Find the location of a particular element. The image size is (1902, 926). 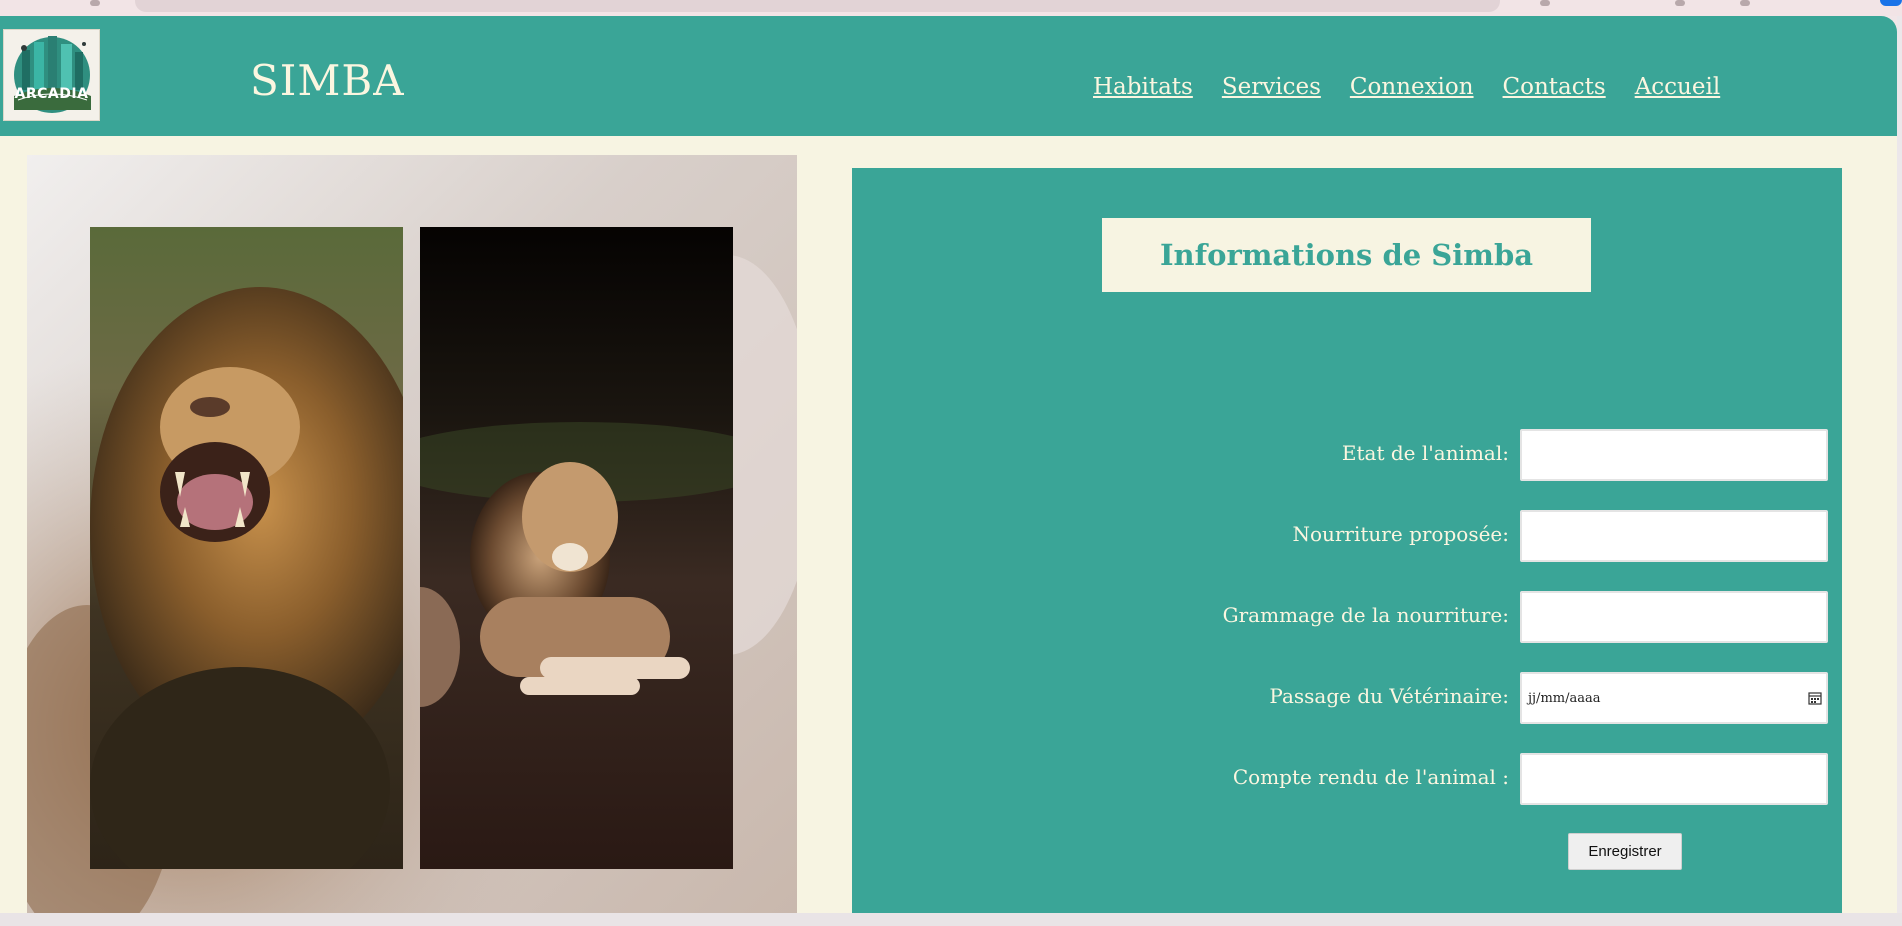

compte-rendu-label: Compte rendu de l'animal : is located at coordinates (1370, 777).